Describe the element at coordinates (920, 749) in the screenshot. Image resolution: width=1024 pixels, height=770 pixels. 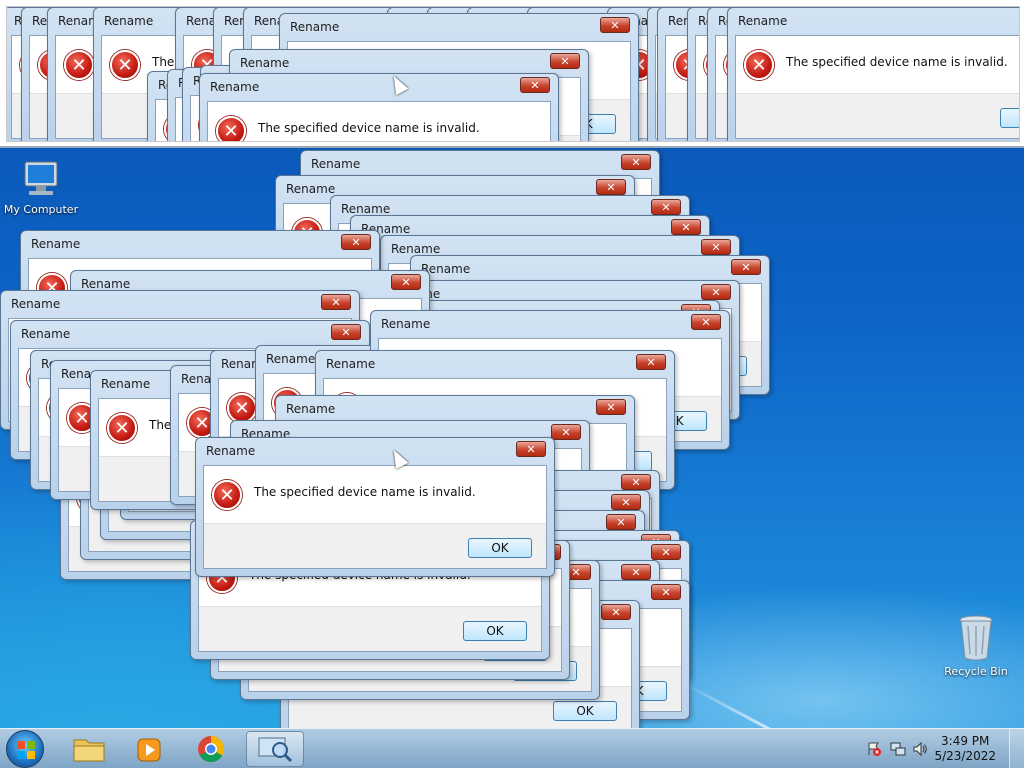
I see `volume-icon` at that location.